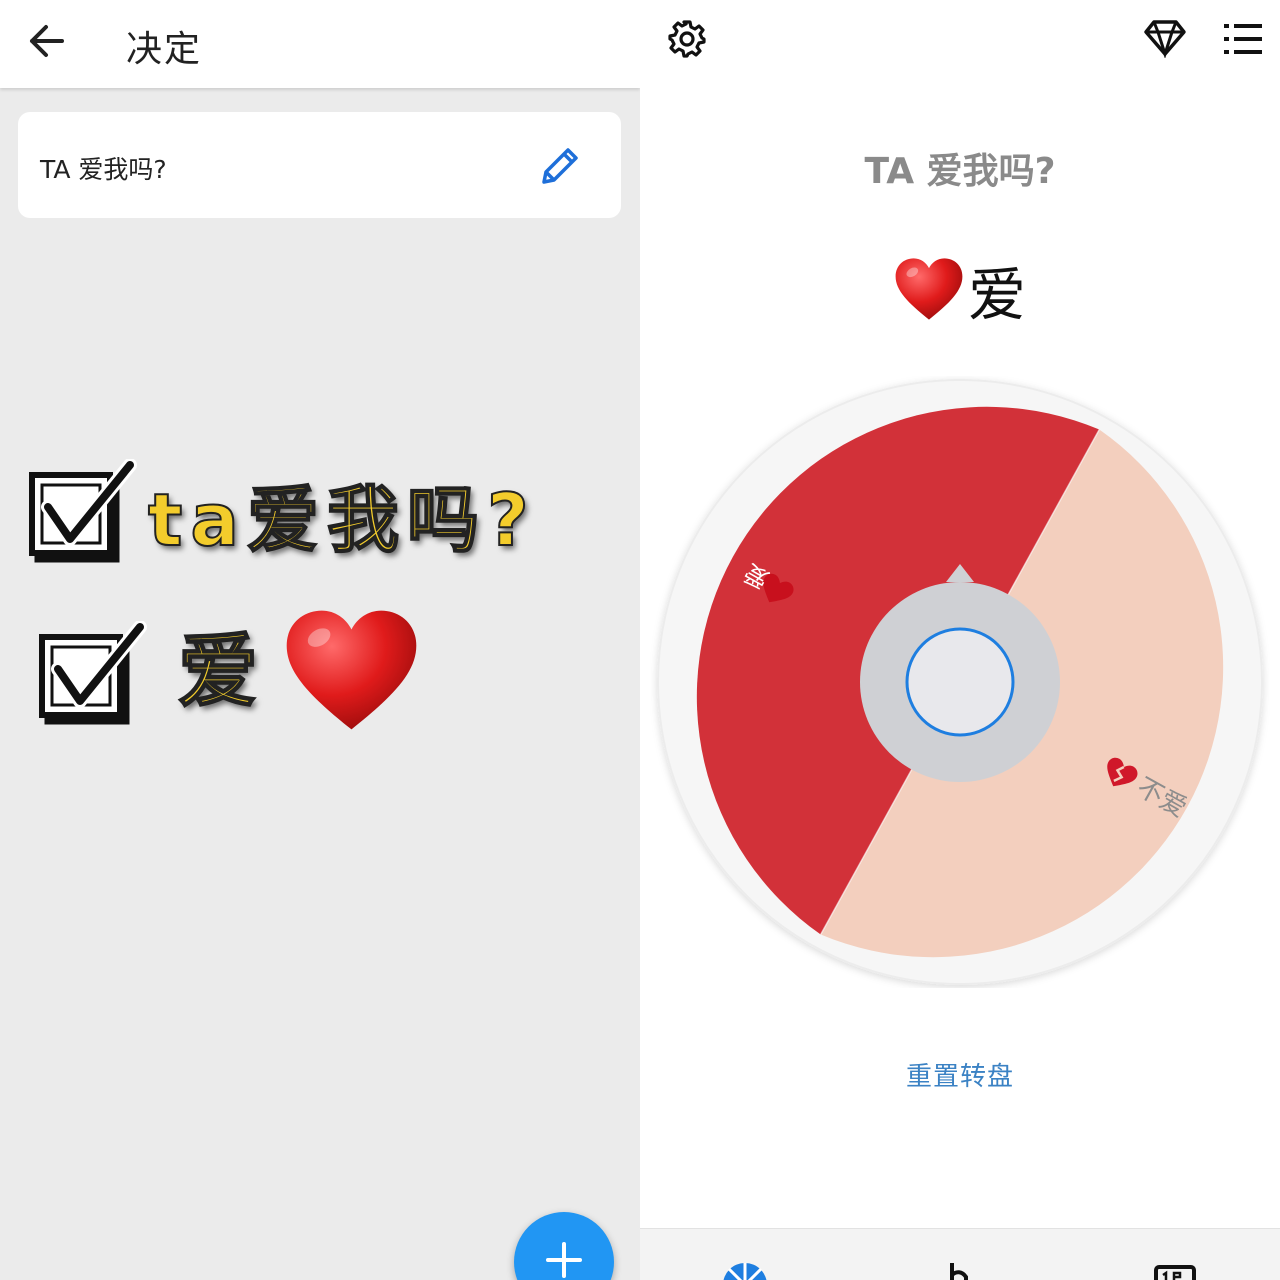 The height and width of the screenshot is (1280, 1280). I want to click on list-icon, so click(1243, 39).